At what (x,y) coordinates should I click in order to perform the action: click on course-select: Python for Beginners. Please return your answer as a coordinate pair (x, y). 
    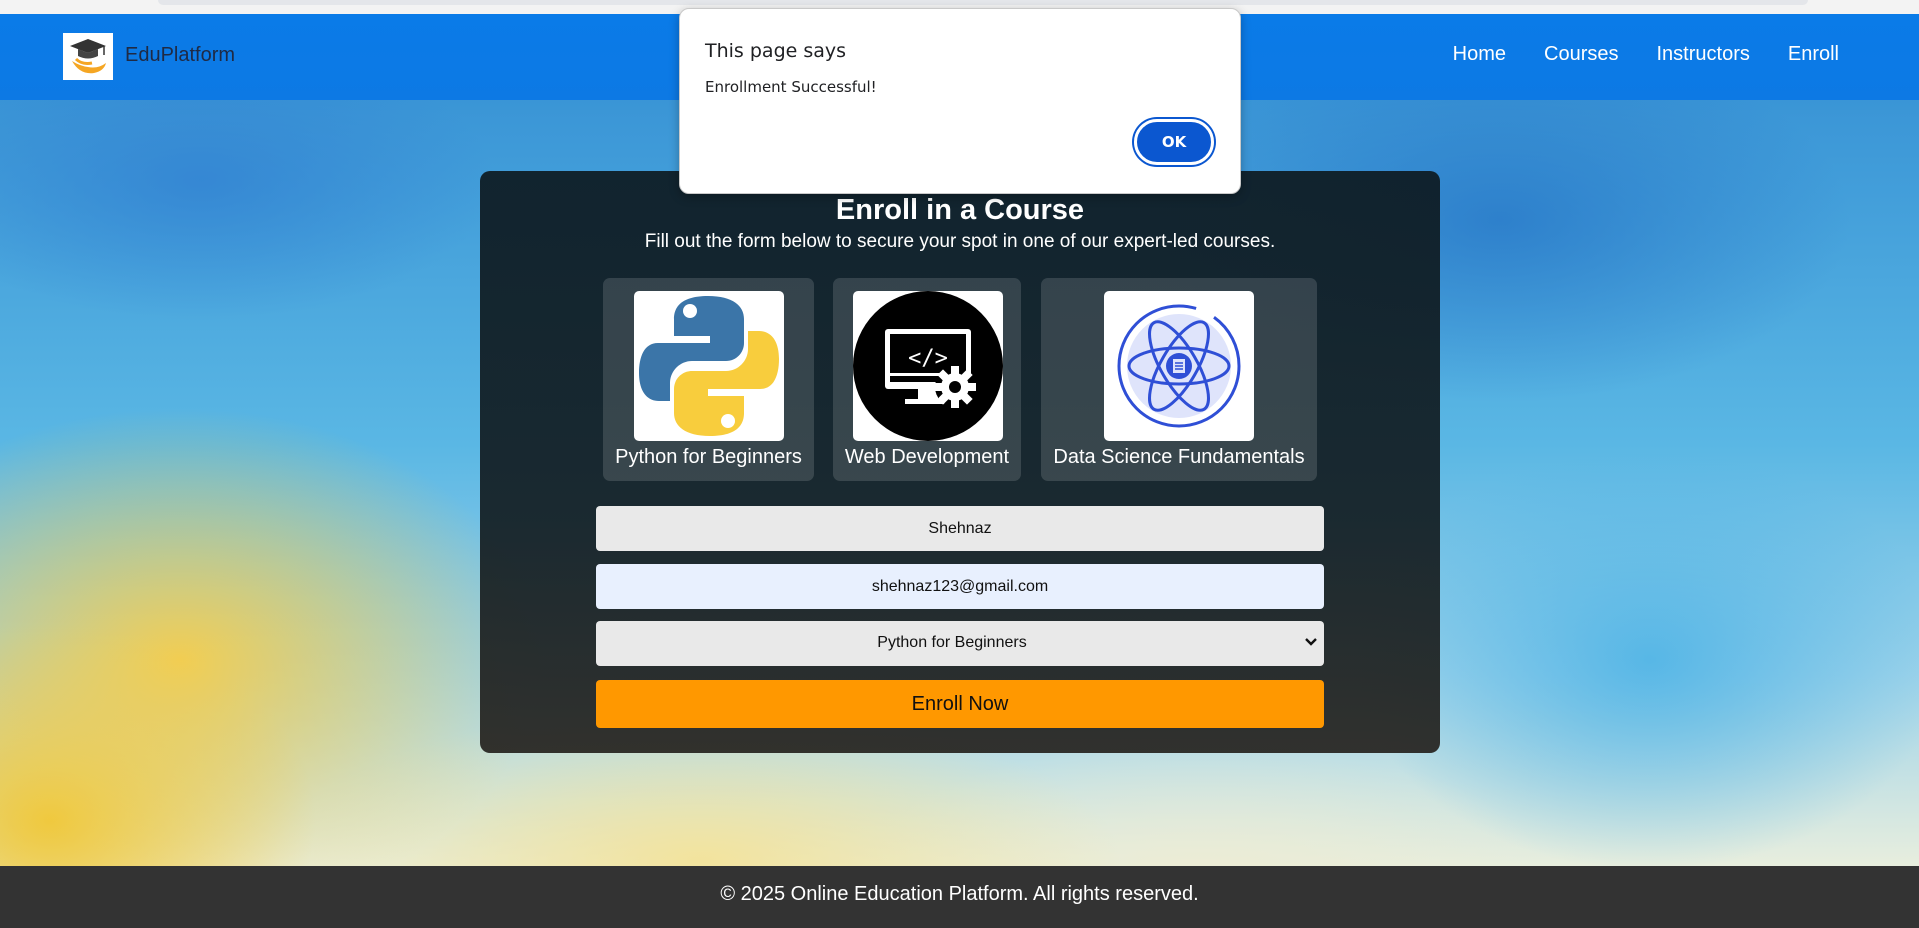
    Looking at the image, I should click on (960, 643).